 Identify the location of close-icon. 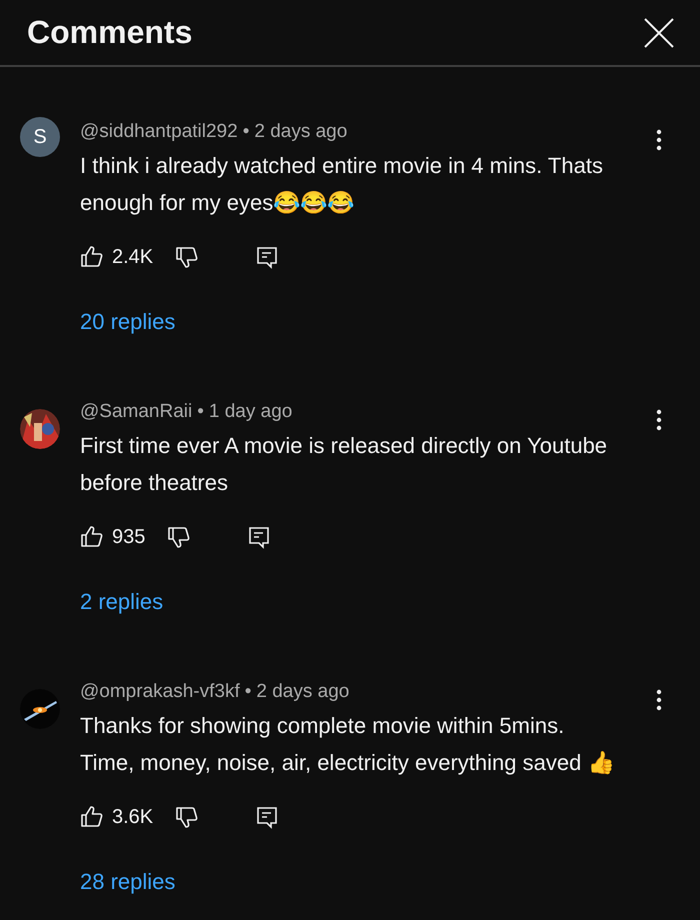
(659, 33).